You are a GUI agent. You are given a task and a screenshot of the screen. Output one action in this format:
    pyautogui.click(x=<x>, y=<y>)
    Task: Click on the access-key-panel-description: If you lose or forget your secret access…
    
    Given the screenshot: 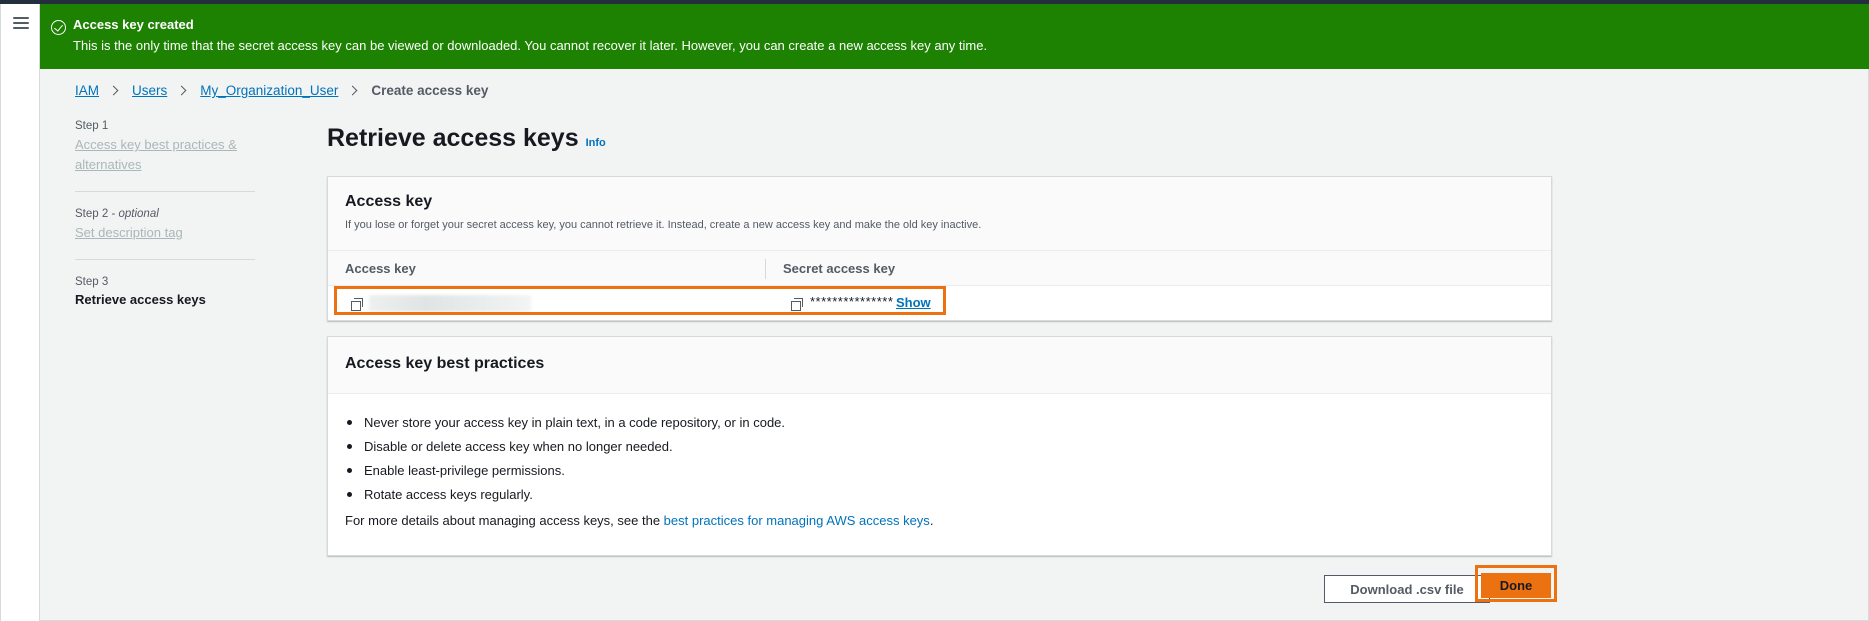 What is the action you would take?
    pyautogui.click(x=663, y=225)
    